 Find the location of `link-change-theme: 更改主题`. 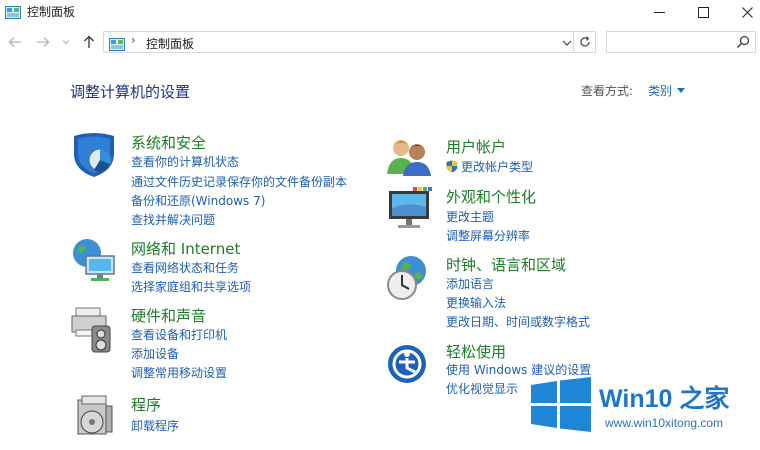

link-change-theme: 更改主题 is located at coordinates (470, 216).